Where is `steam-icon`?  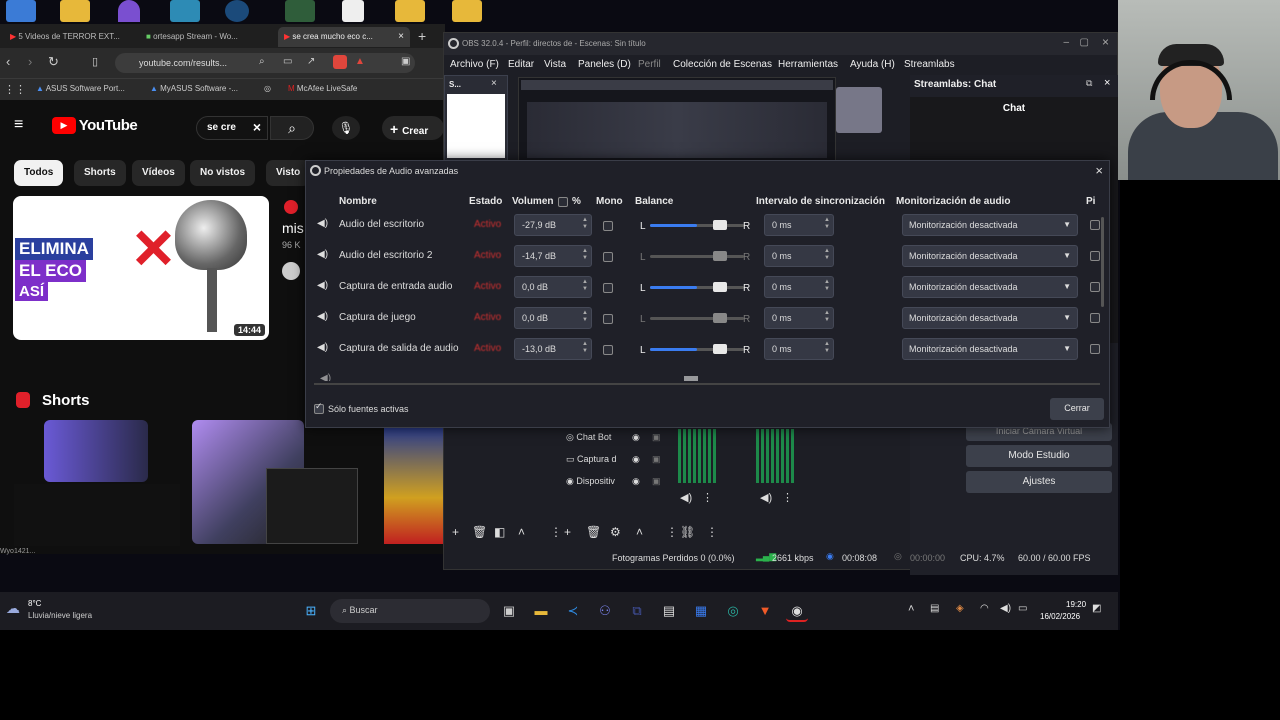 steam-icon is located at coordinates (237, 11).